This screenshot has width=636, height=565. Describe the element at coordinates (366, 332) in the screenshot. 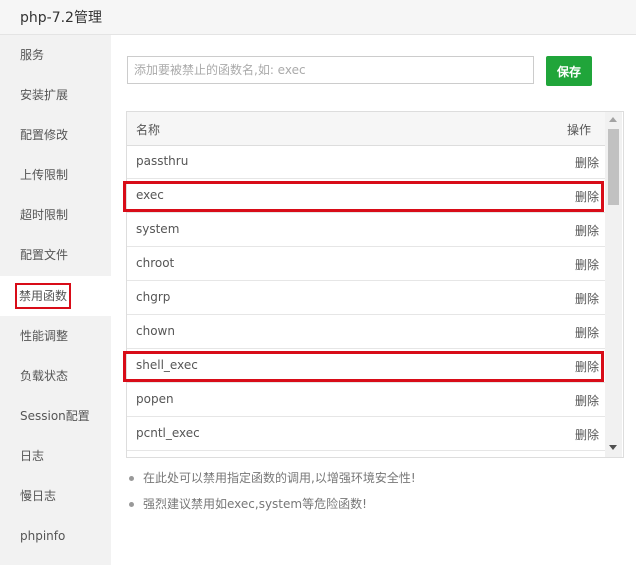

I see `table-row: chown 删除` at that location.